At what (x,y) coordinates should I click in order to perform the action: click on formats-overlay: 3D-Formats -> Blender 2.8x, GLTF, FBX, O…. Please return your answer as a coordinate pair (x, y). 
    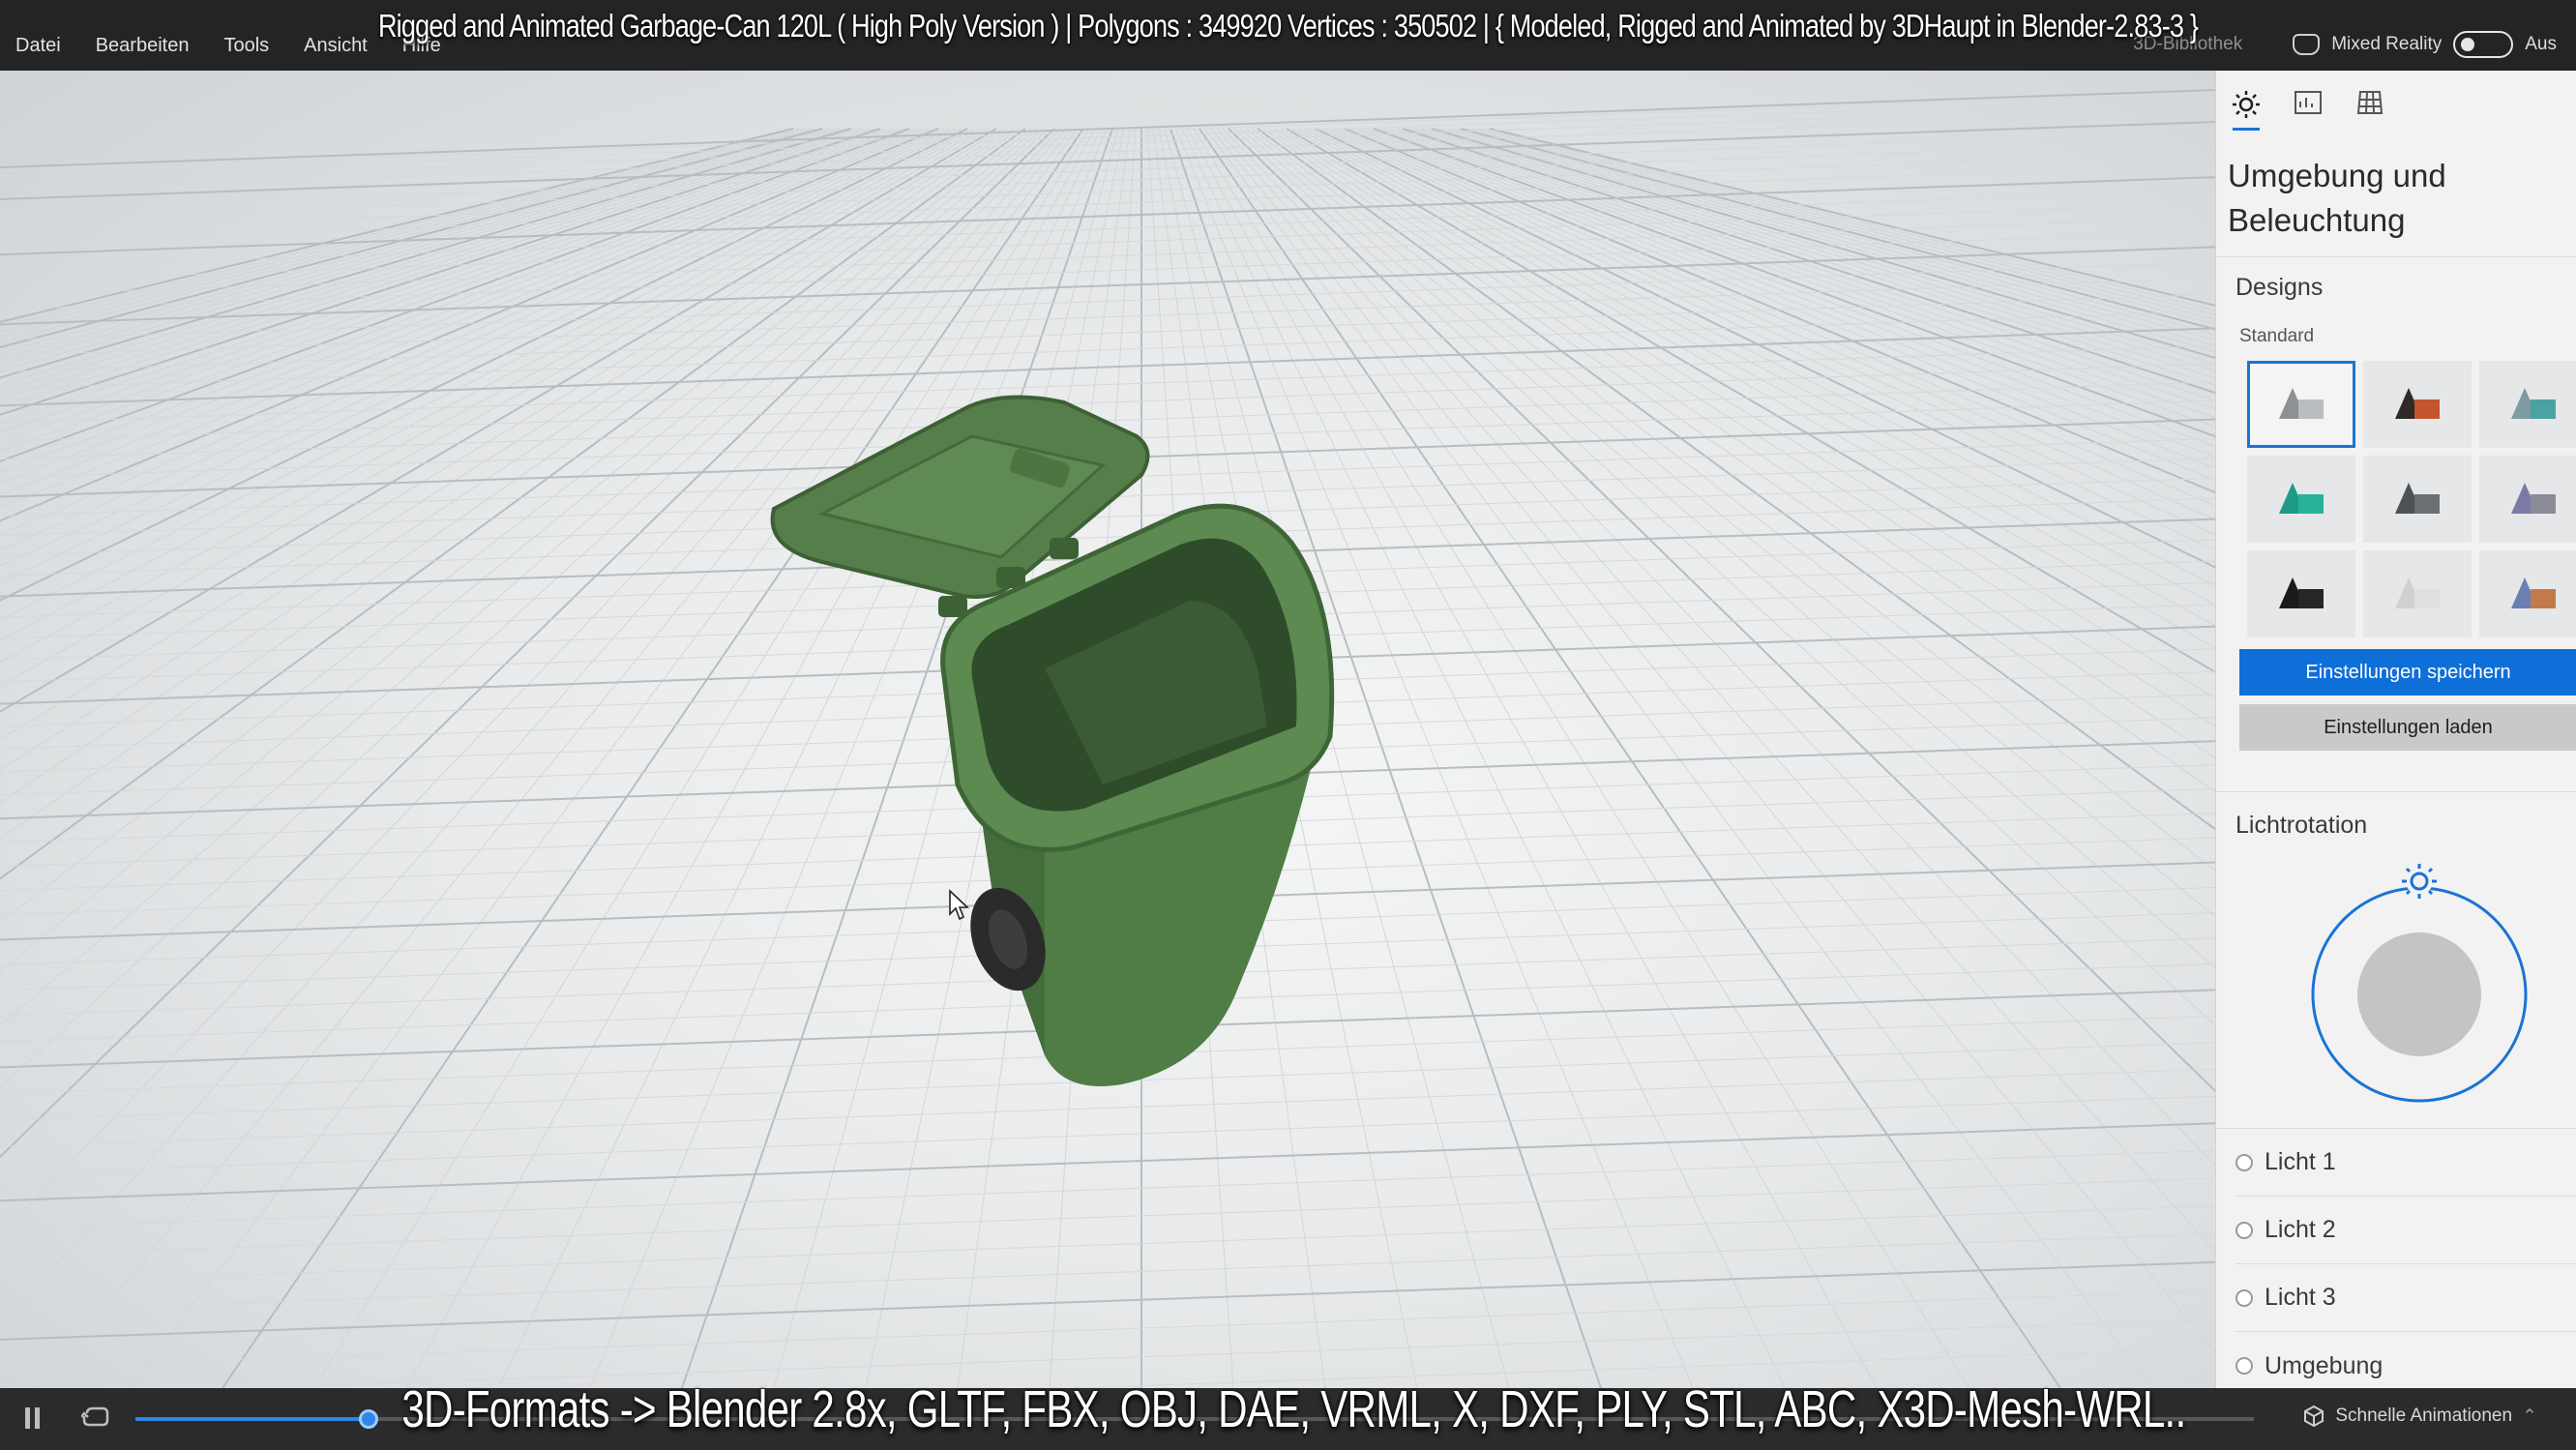
    Looking at the image, I should click on (1293, 1409).